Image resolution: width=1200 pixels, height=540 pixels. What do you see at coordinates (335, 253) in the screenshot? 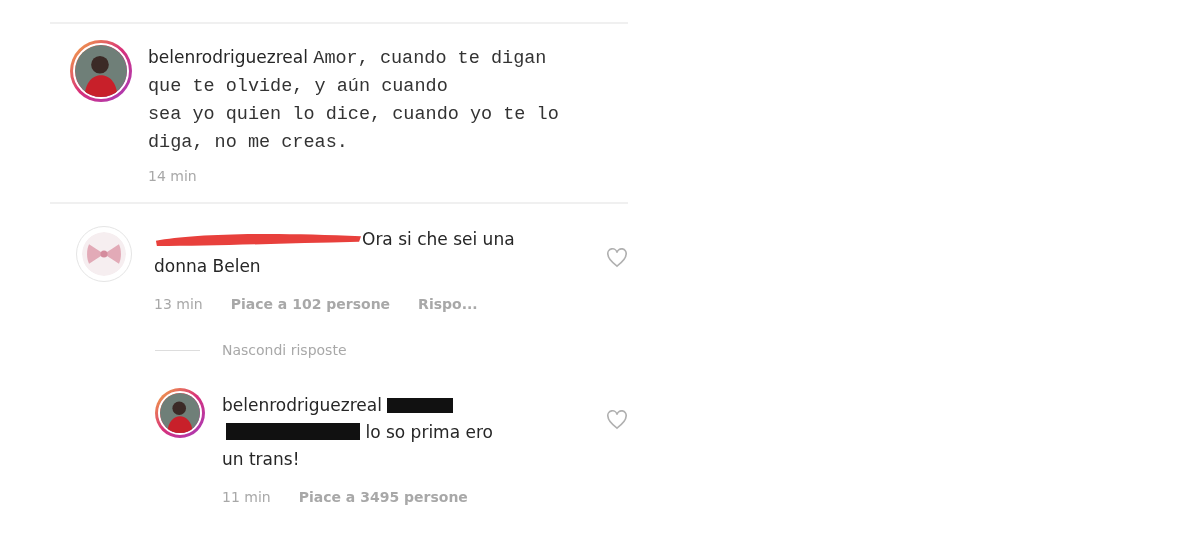
I see `comment-text: Ora si che sei una donna Belen` at bounding box center [335, 253].